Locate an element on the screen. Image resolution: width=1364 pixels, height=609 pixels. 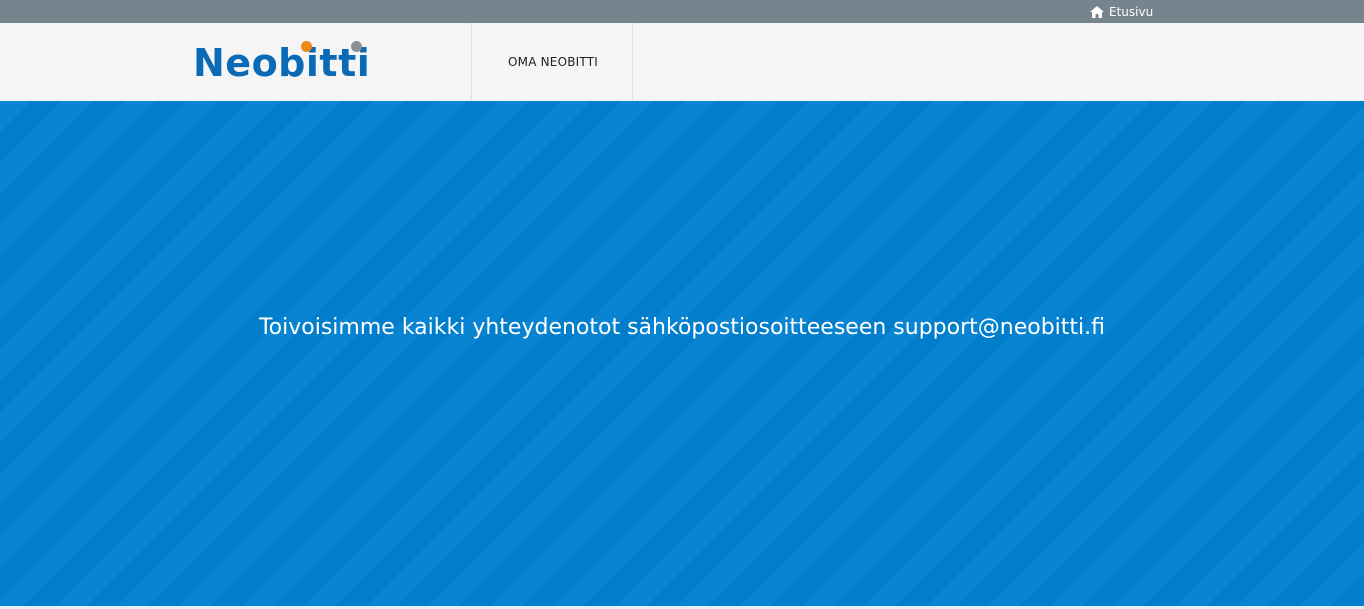
neobitti-logo: Neobitti is located at coordinates (281, 62).